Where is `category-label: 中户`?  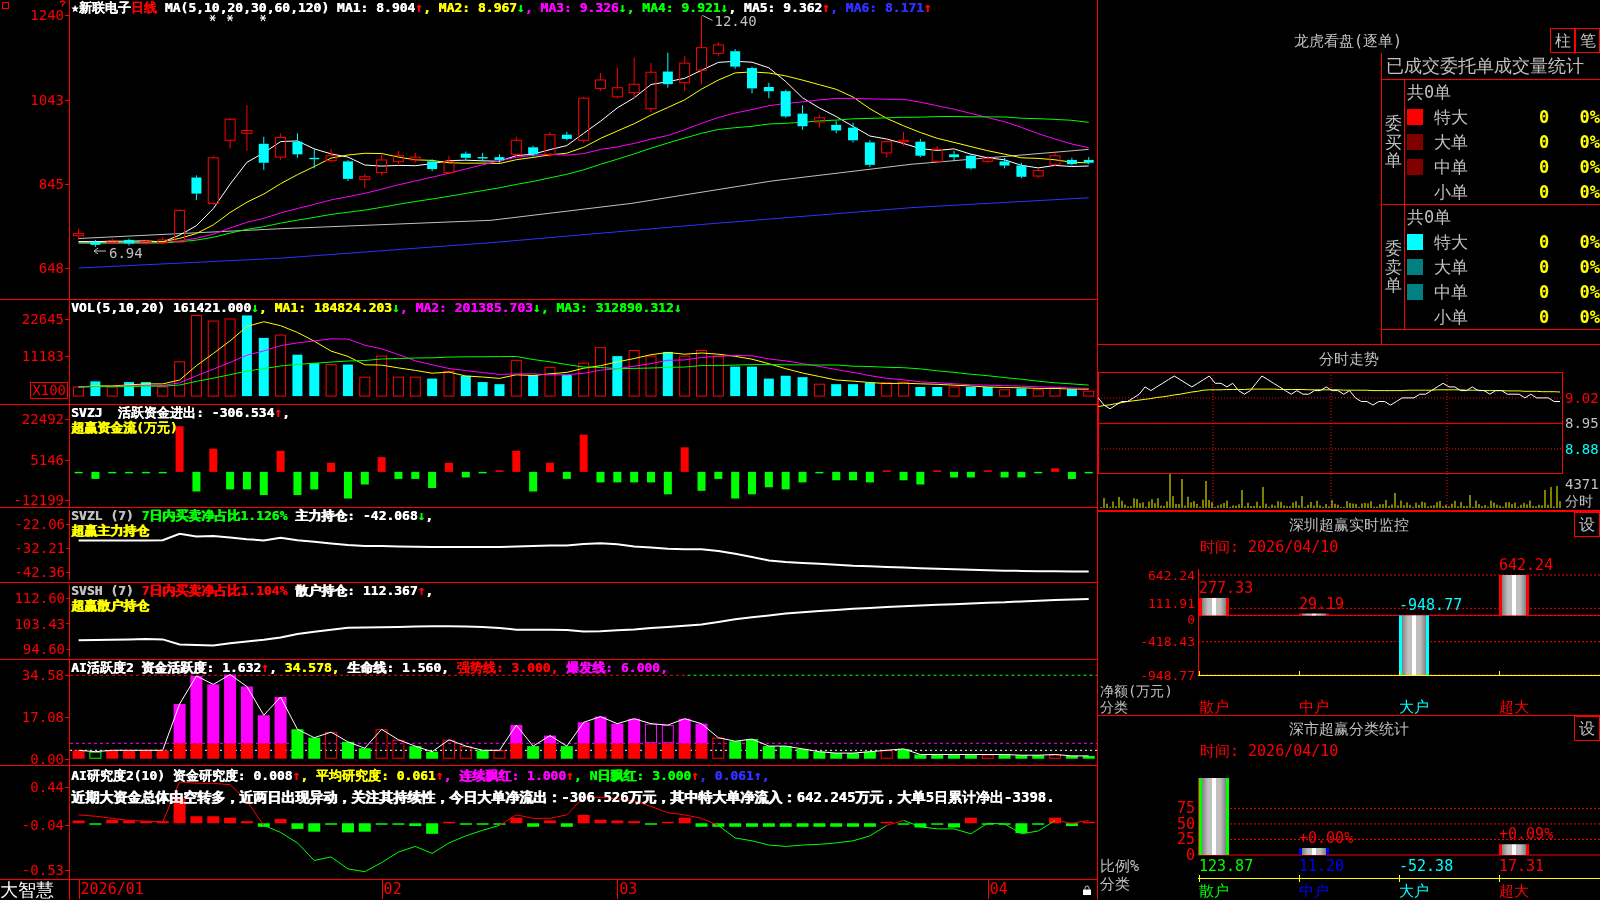 category-label: 中户 is located at coordinates (1314, 706).